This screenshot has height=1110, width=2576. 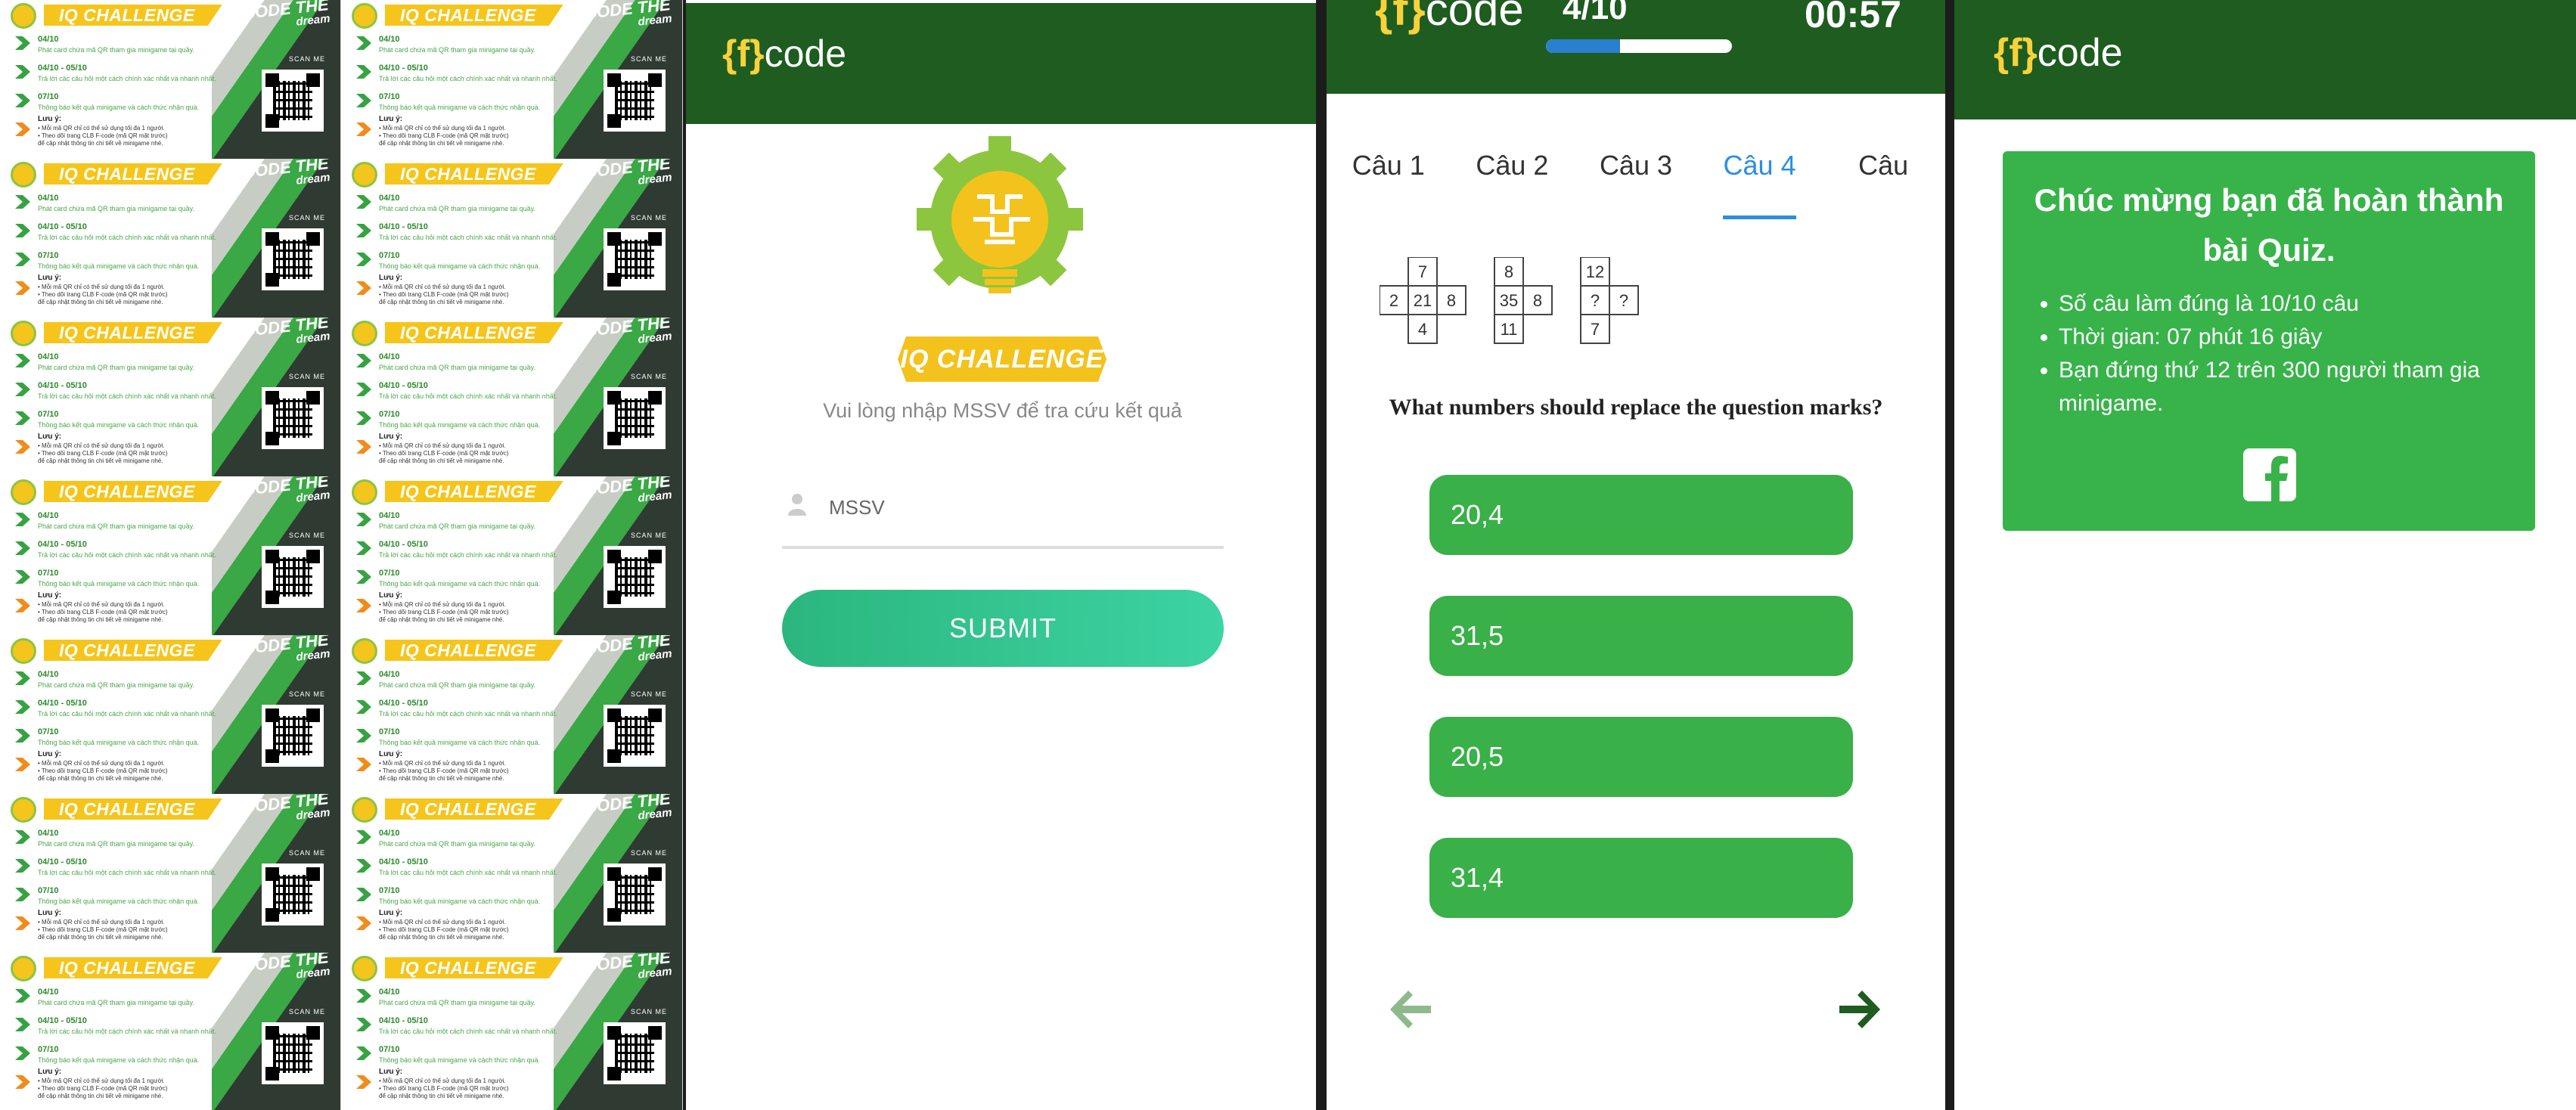 I want to click on next-arrow-icon, so click(x=1859, y=1010).